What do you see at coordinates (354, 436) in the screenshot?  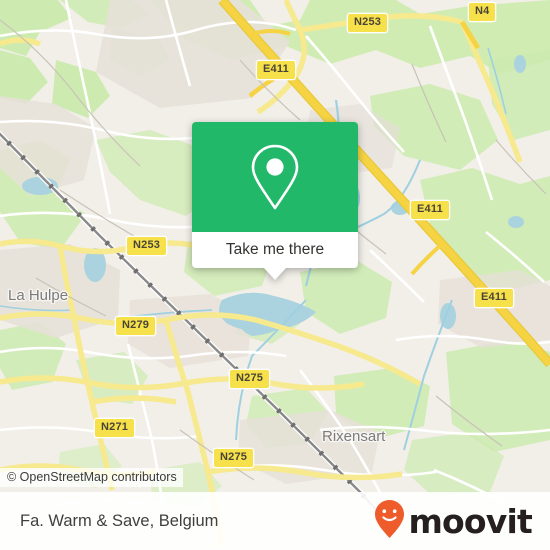 I see `place-label-rixensart: Rixensart` at bounding box center [354, 436].